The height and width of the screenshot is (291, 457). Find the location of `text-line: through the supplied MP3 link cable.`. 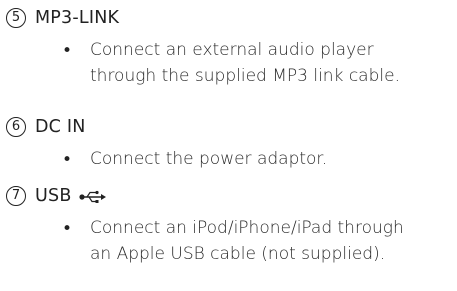

text-line: through the supplied MP3 link cable. is located at coordinates (245, 76).